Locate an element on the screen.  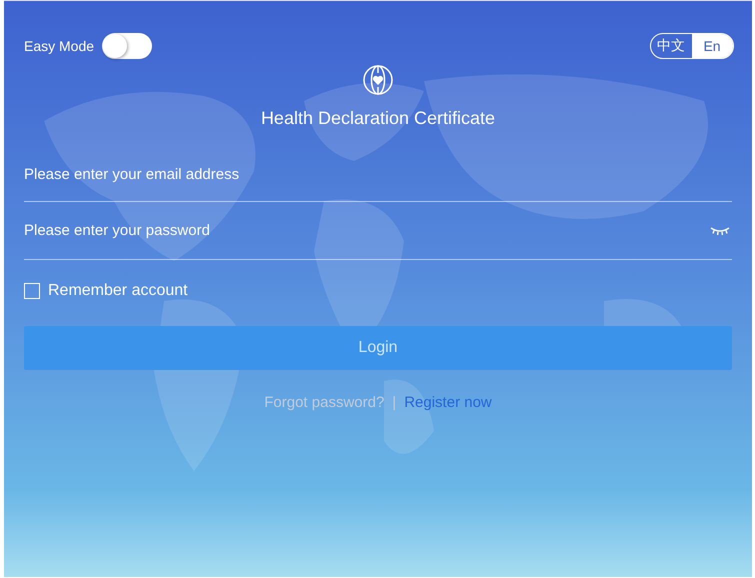
remember-checkbox is located at coordinates (32, 291).